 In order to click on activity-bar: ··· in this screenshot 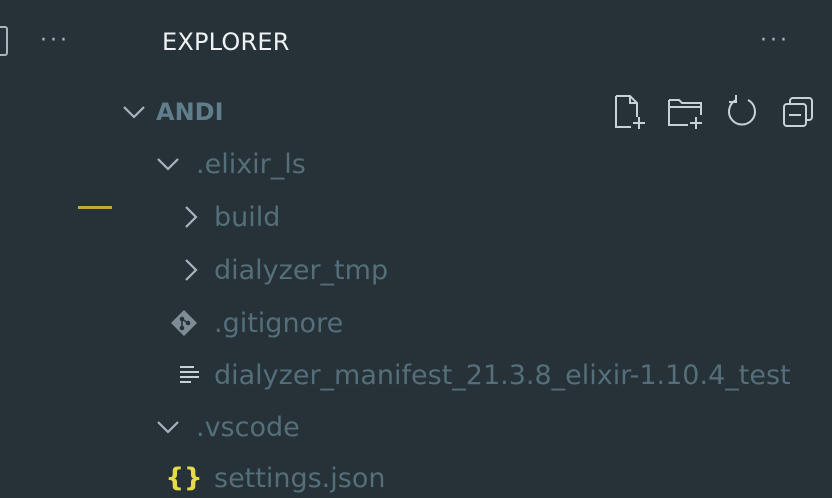, I will do `click(59, 242)`.